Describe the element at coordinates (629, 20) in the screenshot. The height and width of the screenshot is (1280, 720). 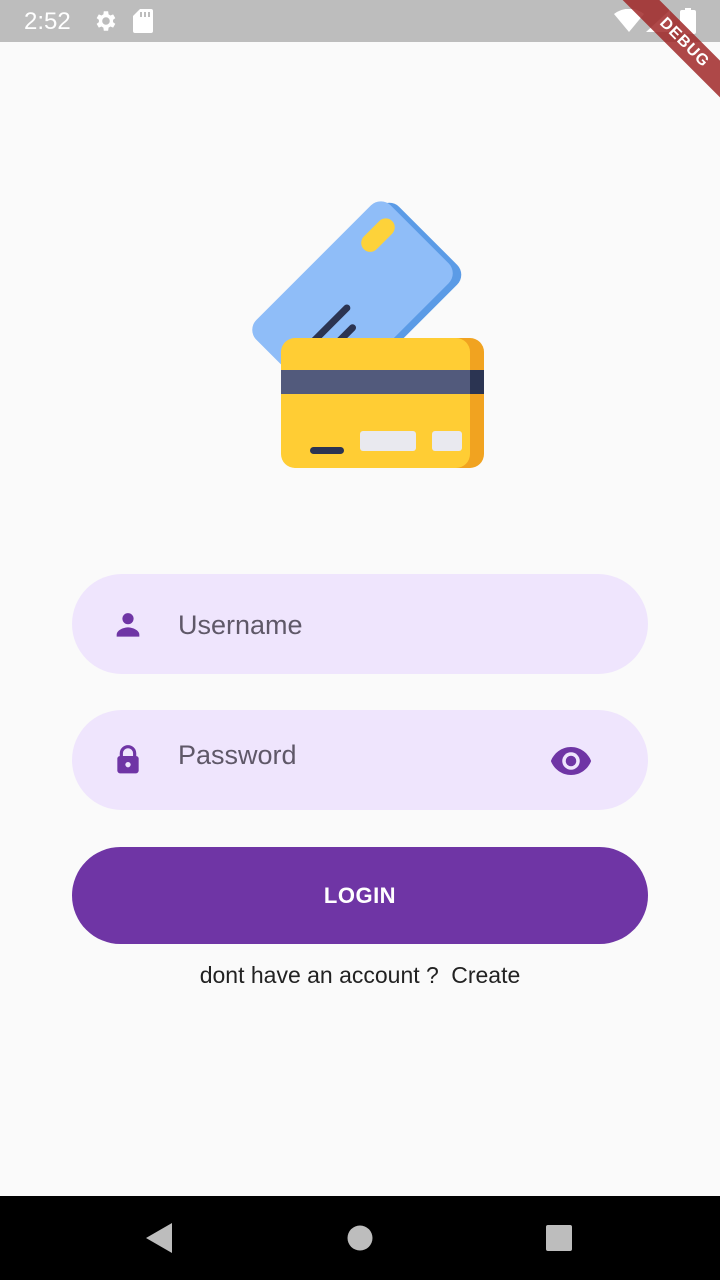
I see `wifi-icon` at that location.